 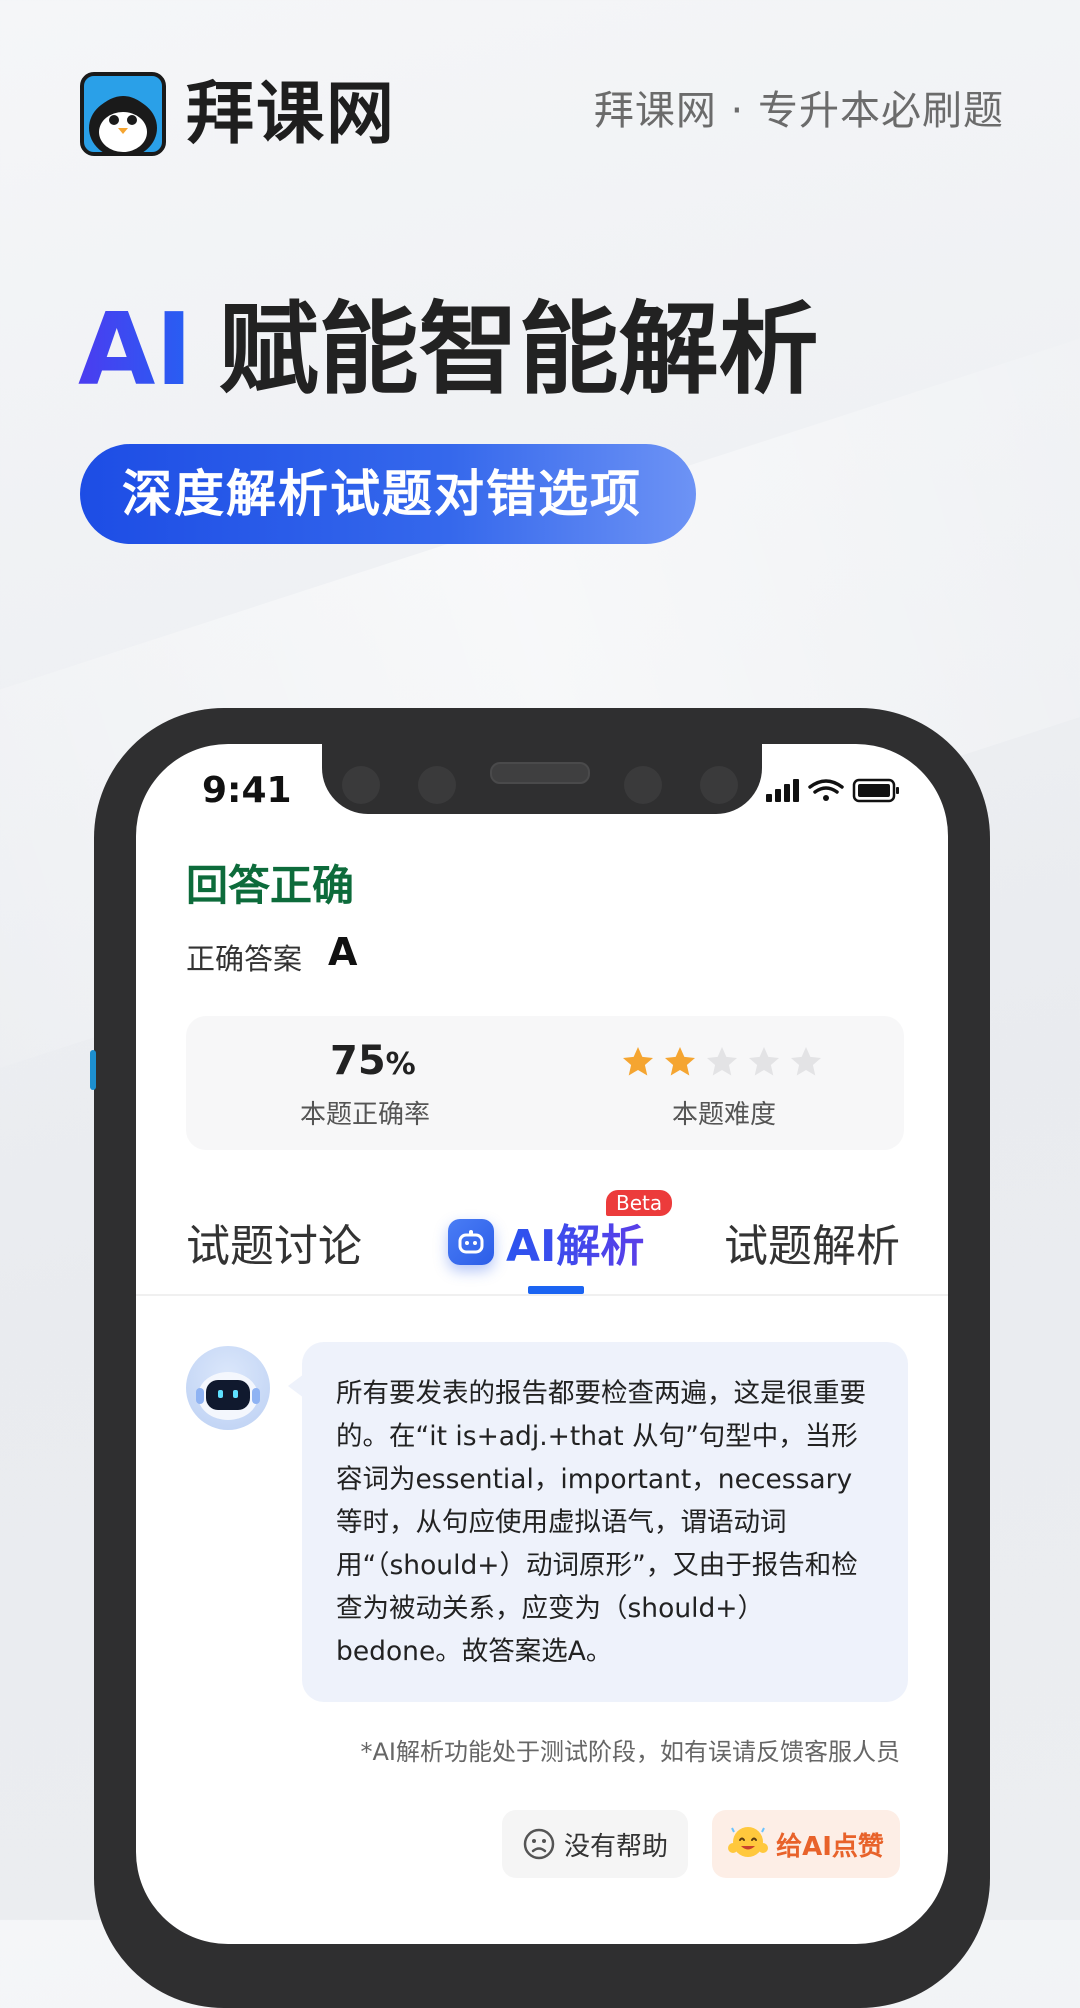 What do you see at coordinates (812, 1242) in the screenshot?
I see `tab-explanation: 试题解析` at bounding box center [812, 1242].